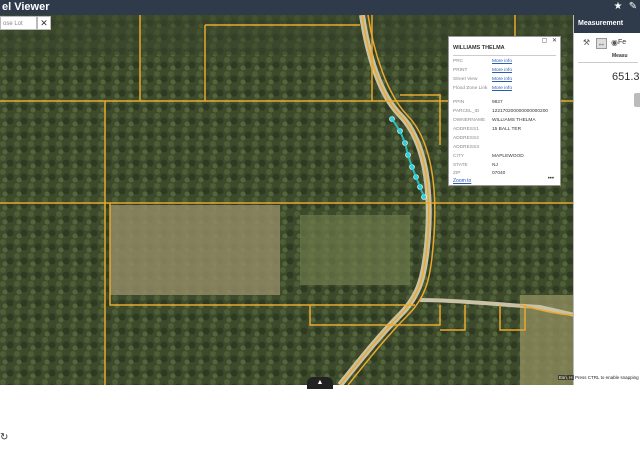  What do you see at coordinates (607, 377) in the screenshot?
I see `snapping-hint: Press CTRL to enable snapping` at bounding box center [607, 377].